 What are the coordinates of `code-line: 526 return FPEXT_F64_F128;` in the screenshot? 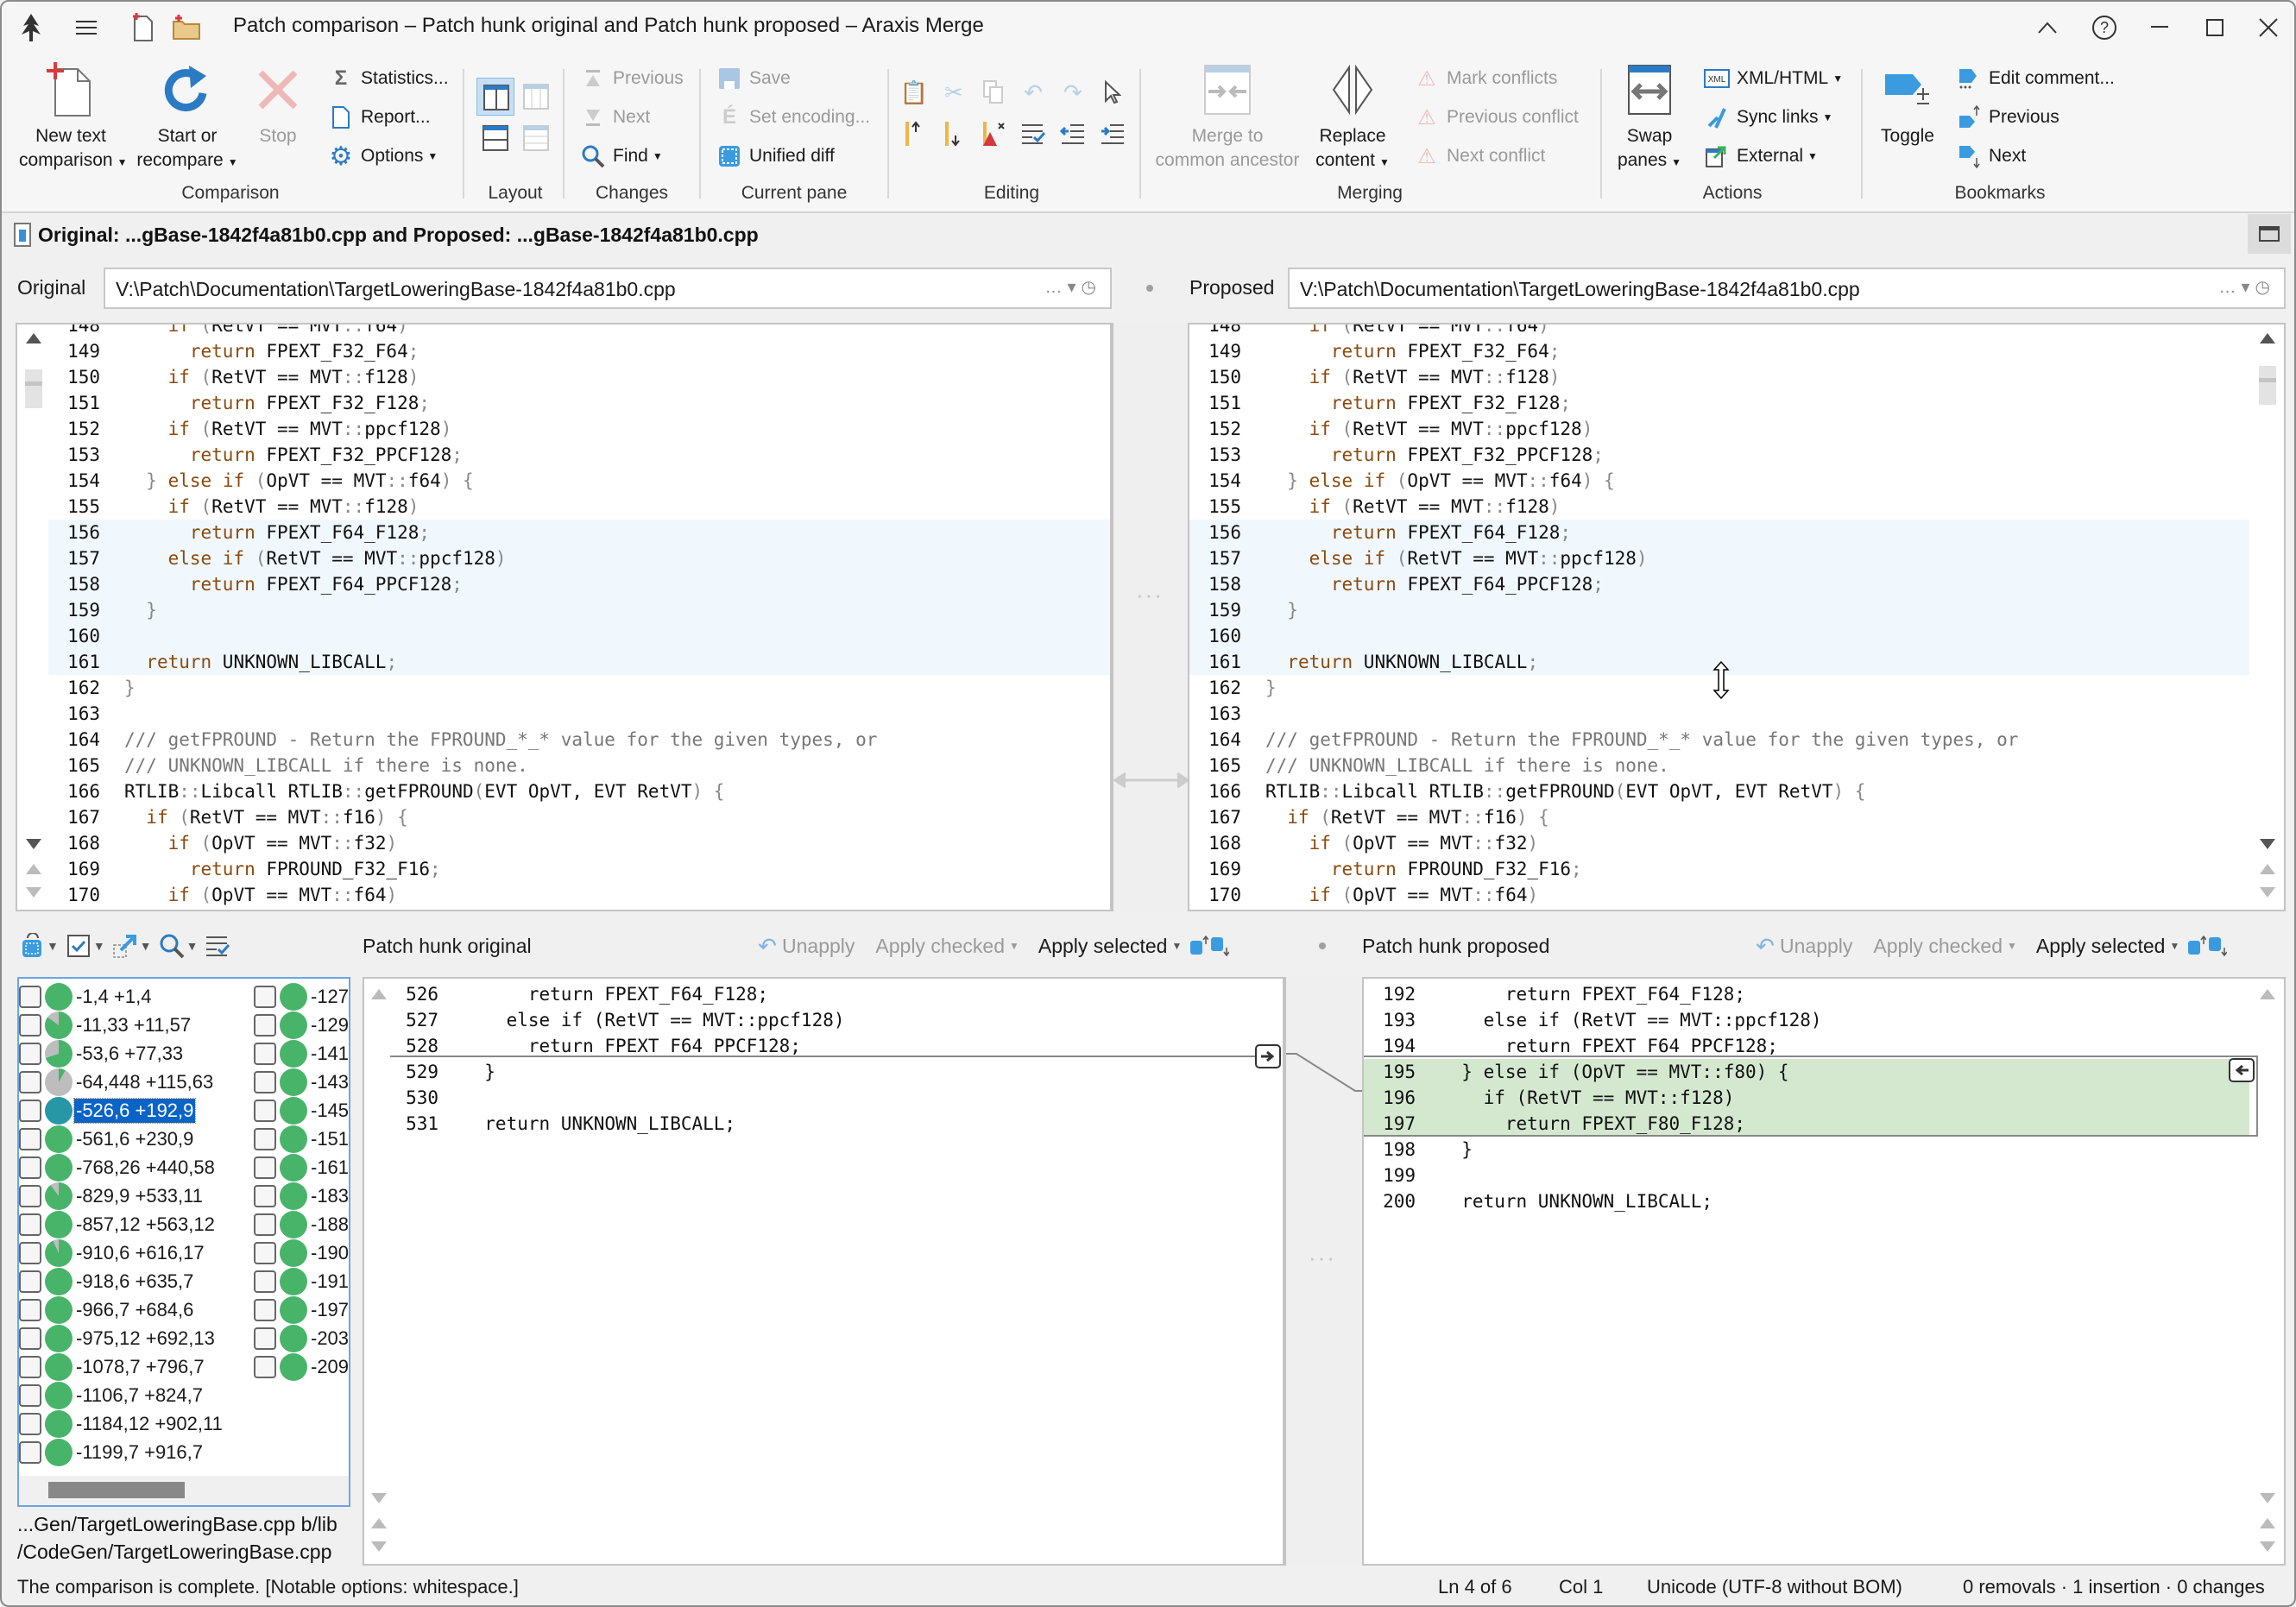 It's located at (835, 994).